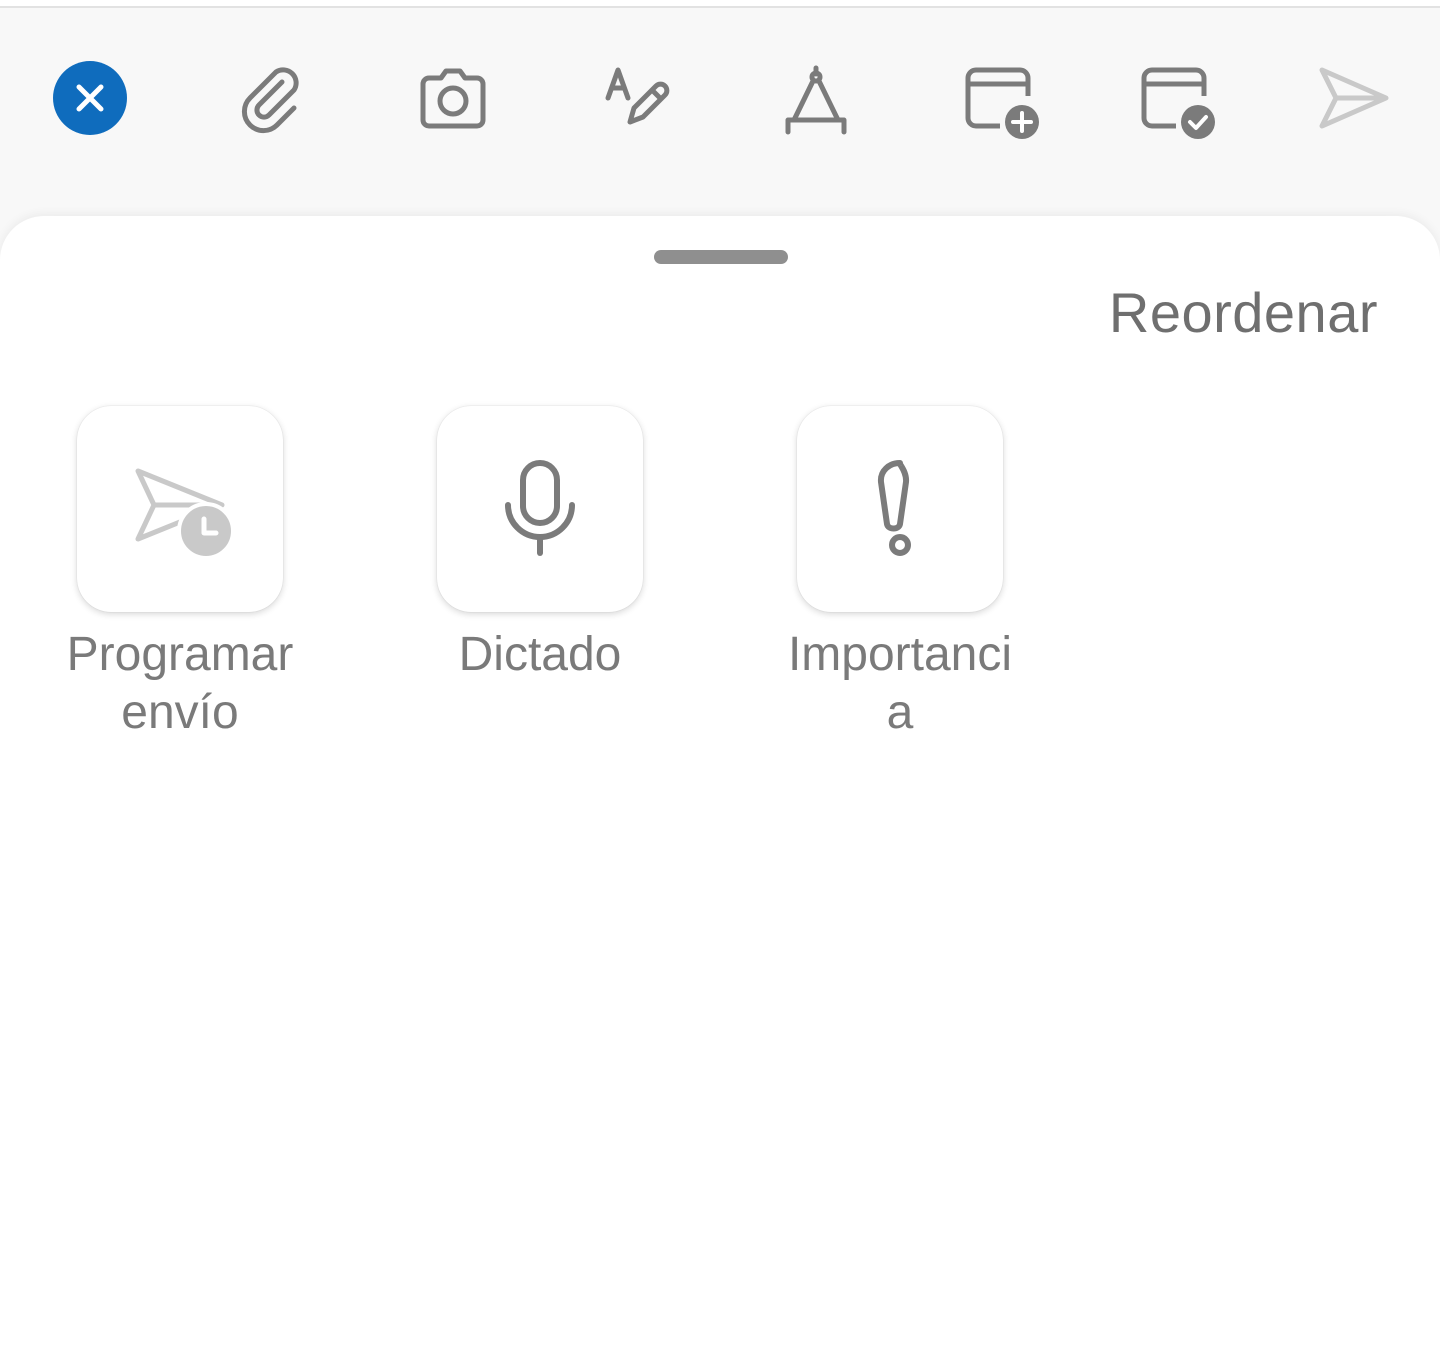  I want to click on calendar-add-icon, so click(1002, 103).